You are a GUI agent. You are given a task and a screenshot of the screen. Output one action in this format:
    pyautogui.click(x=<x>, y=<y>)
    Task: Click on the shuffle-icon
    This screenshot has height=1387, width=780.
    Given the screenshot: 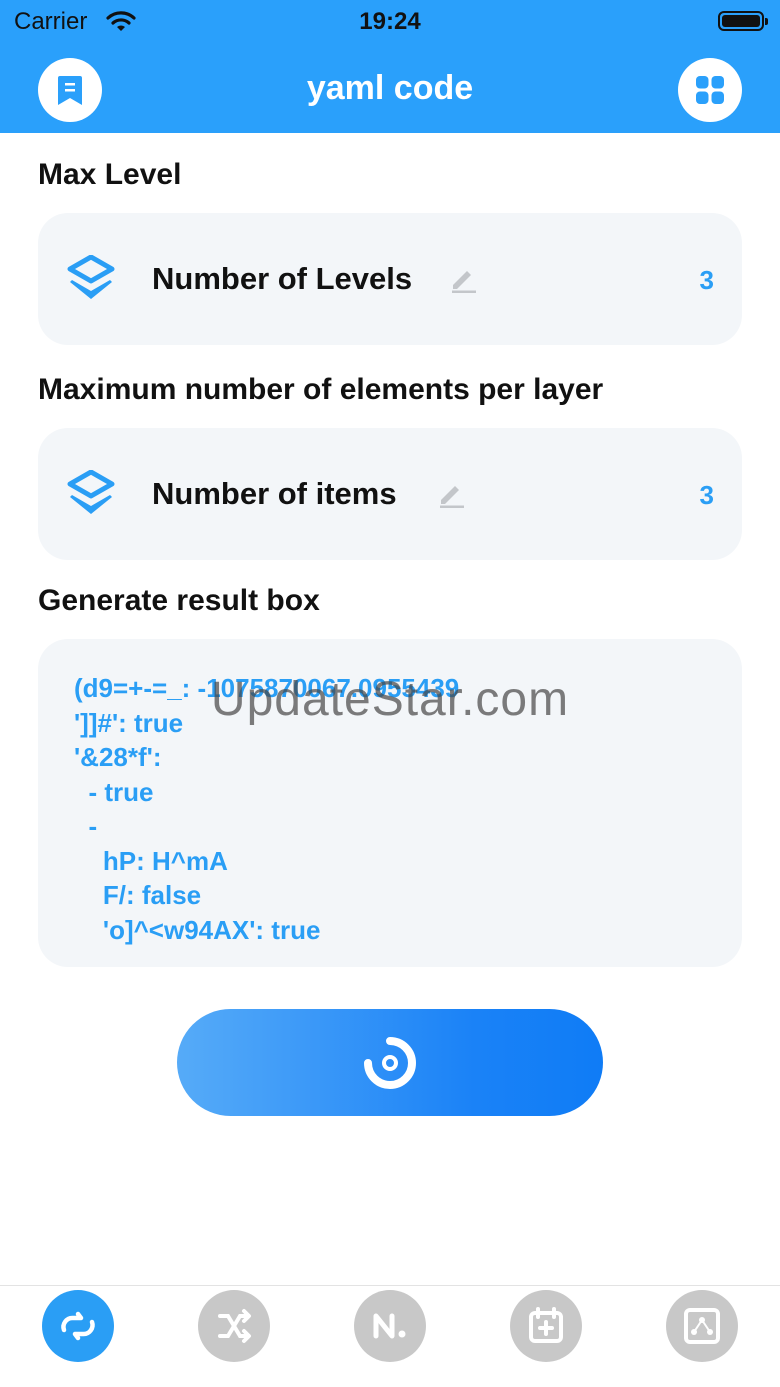 What is the action you would take?
    pyautogui.click(x=234, y=1326)
    